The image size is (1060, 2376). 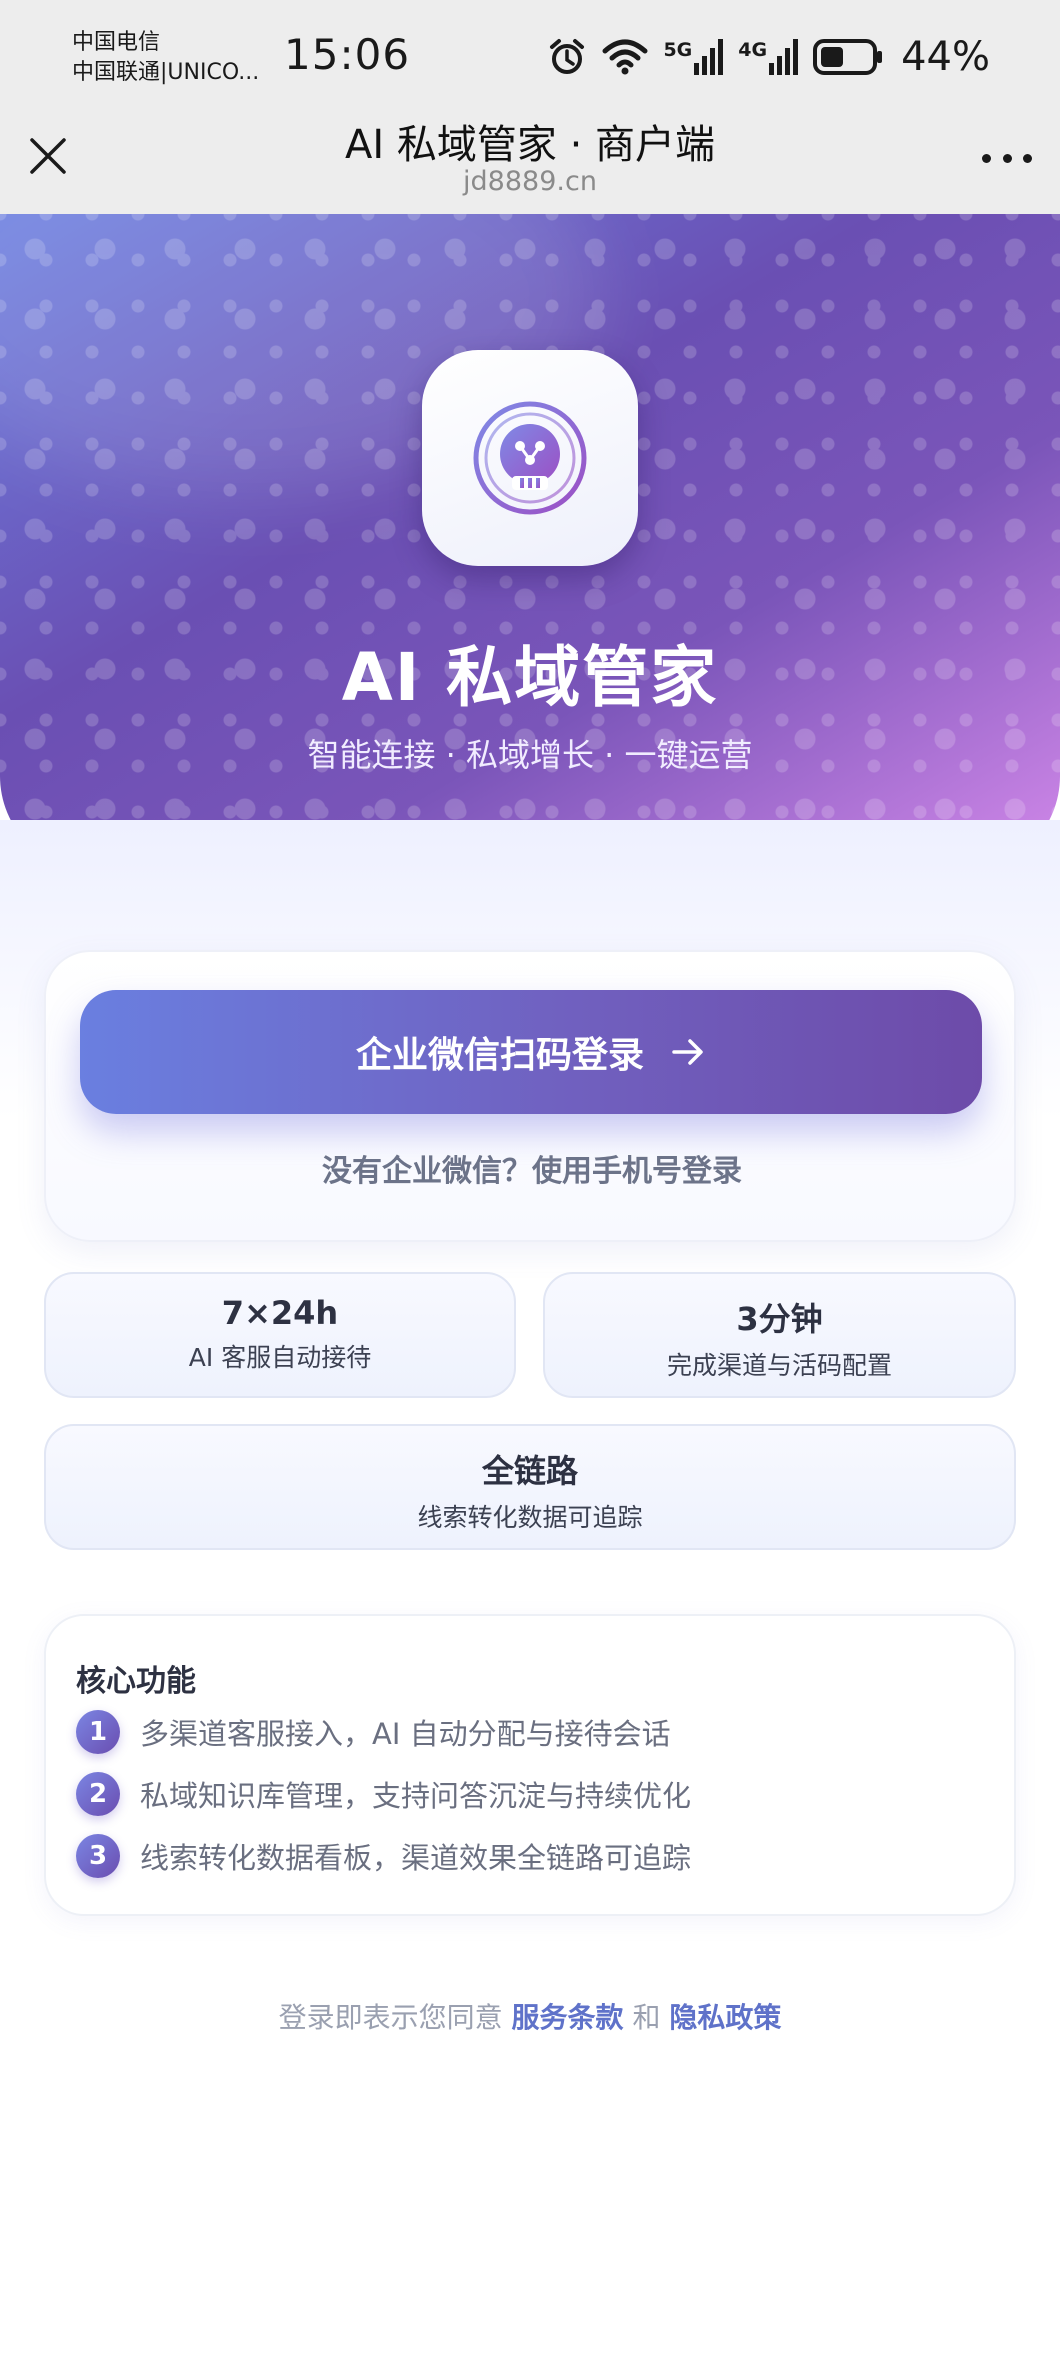 What do you see at coordinates (753, 50) in the screenshot?
I see `network-4g-label: 4G` at bounding box center [753, 50].